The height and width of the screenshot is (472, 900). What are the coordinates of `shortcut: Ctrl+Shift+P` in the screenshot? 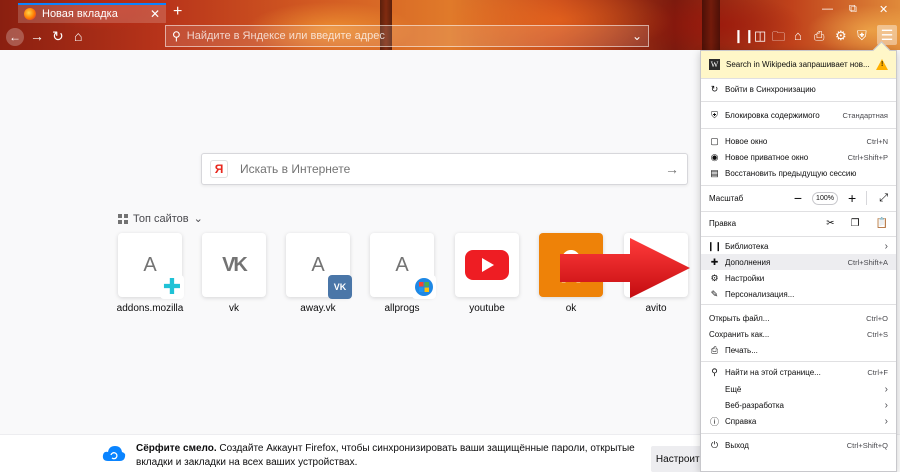 It's located at (867, 157).